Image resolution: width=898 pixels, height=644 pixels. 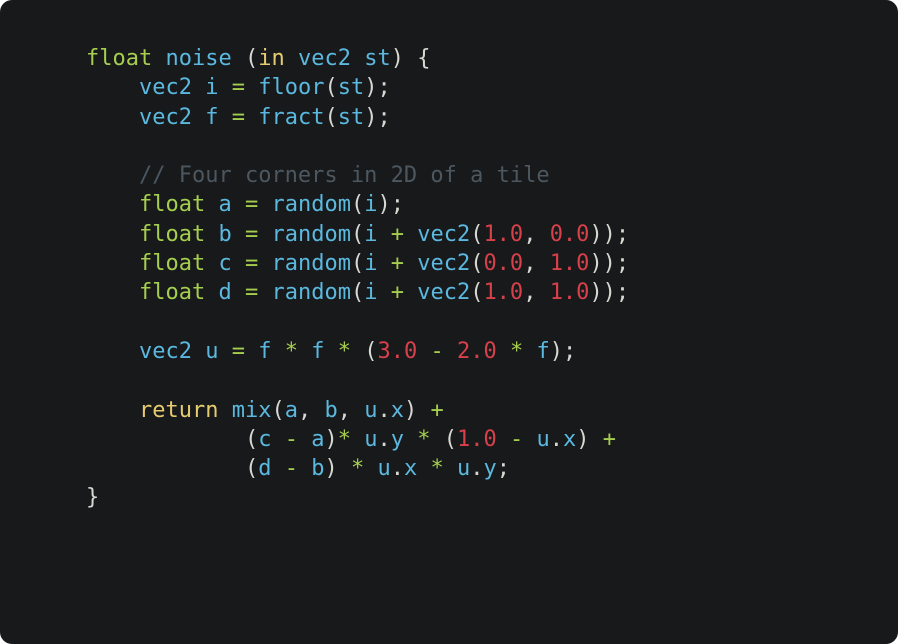 What do you see at coordinates (357, 263) in the screenshot?
I see `code-line: float c = random(i + vec2(0.0, 1.0));` at bounding box center [357, 263].